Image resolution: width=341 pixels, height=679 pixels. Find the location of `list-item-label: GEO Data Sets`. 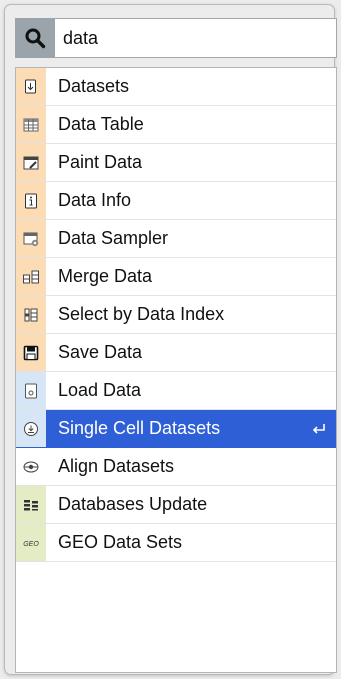

list-item-label: GEO Data Sets is located at coordinates (120, 542).